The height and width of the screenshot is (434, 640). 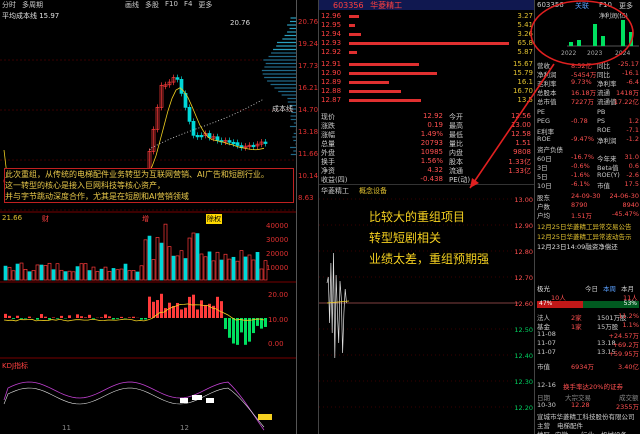 I want to click on chan-item: 本周, so click(x=609, y=288).